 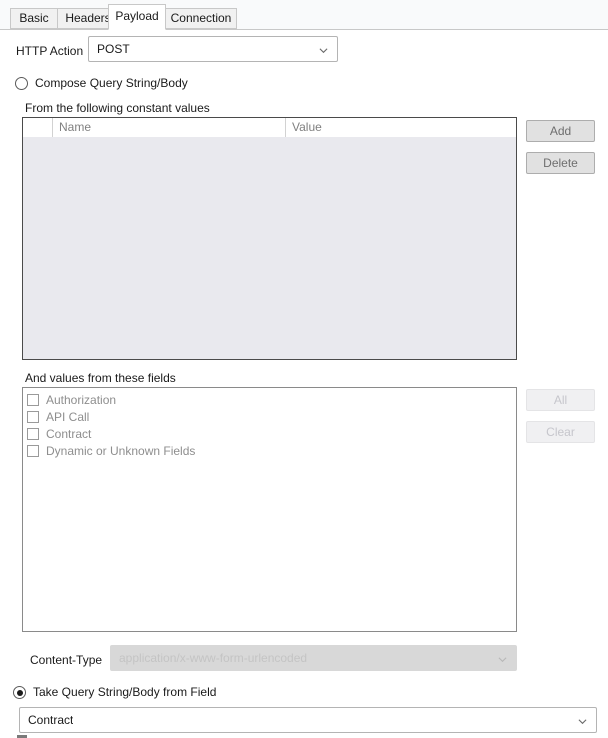 What do you see at coordinates (113, 49) in the screenshot?
I see `http-action-value: POST` at bounding box center [113, 49].